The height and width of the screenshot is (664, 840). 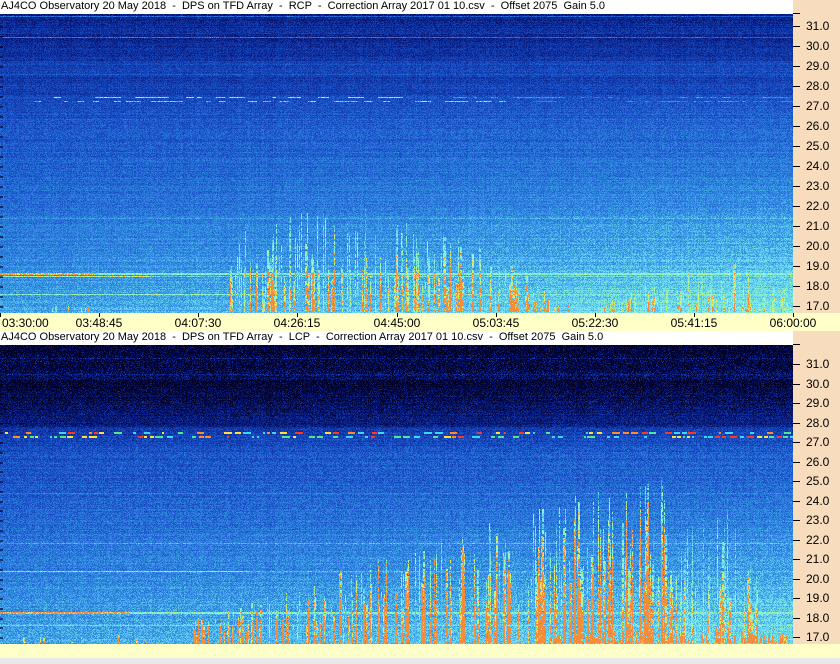 What do you see at coordinates (25, 323) in the screenshot?
I see `time-tick-label: 03:30:00` at bounding box center [25, 323].